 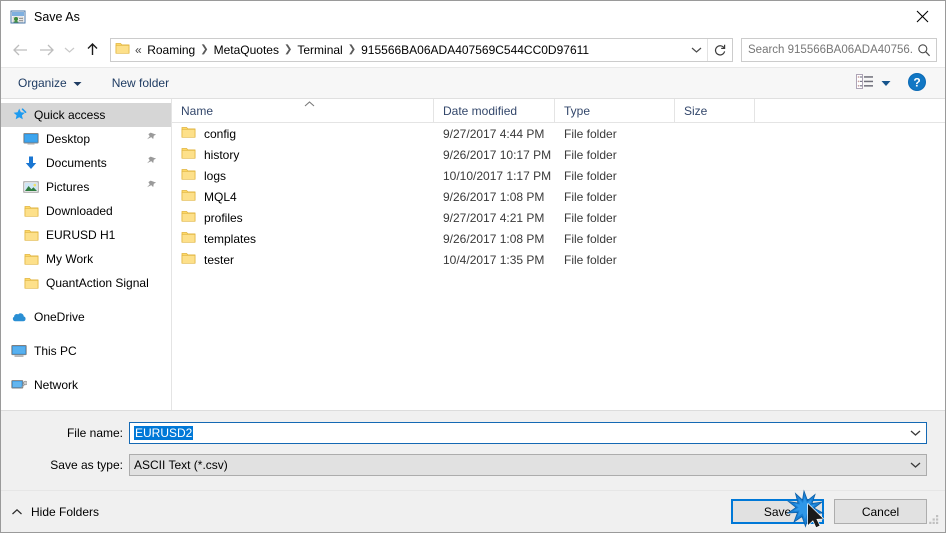 I want to click on new-folder-button: New folder, so click(x=140, y=83).